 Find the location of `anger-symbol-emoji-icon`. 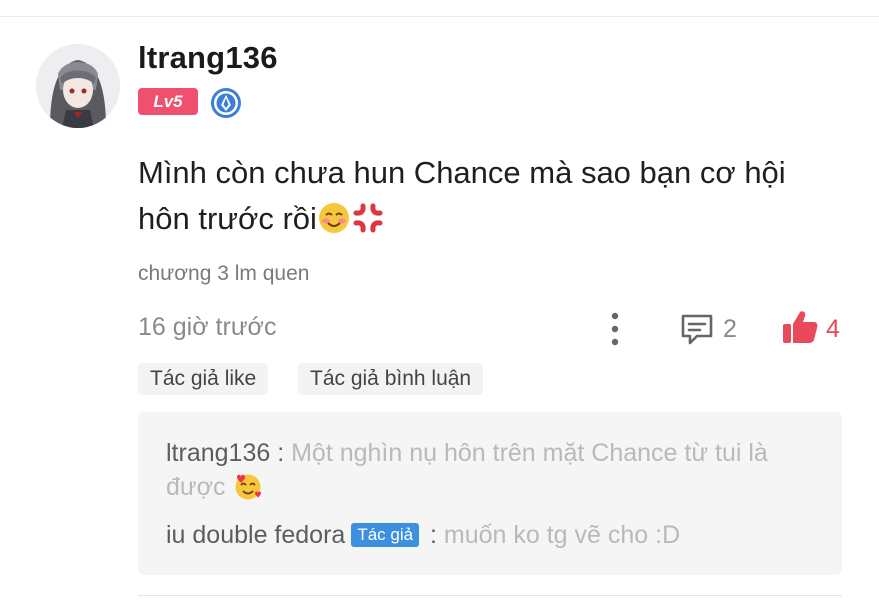

anger-symbol-emoji-icon is located at coordinates (368, 224).